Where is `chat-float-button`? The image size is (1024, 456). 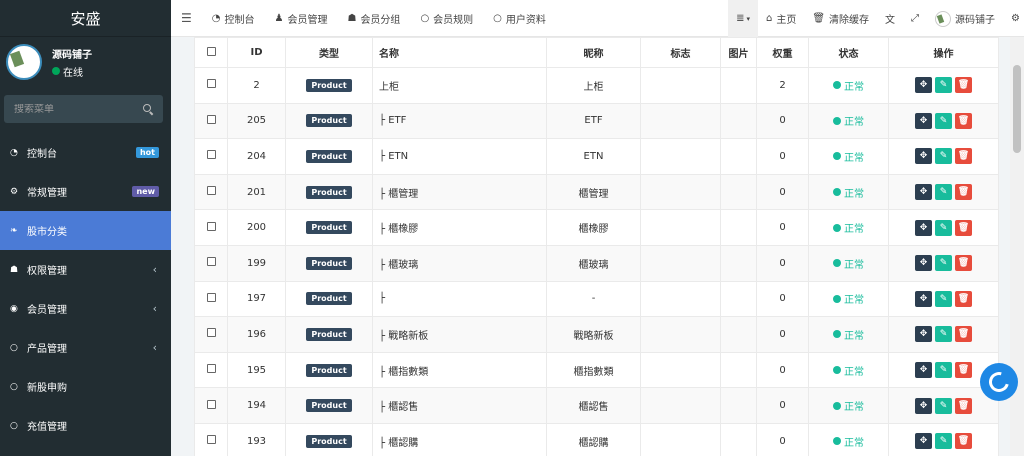 chat-float-button is located at coordinates (999, 382).